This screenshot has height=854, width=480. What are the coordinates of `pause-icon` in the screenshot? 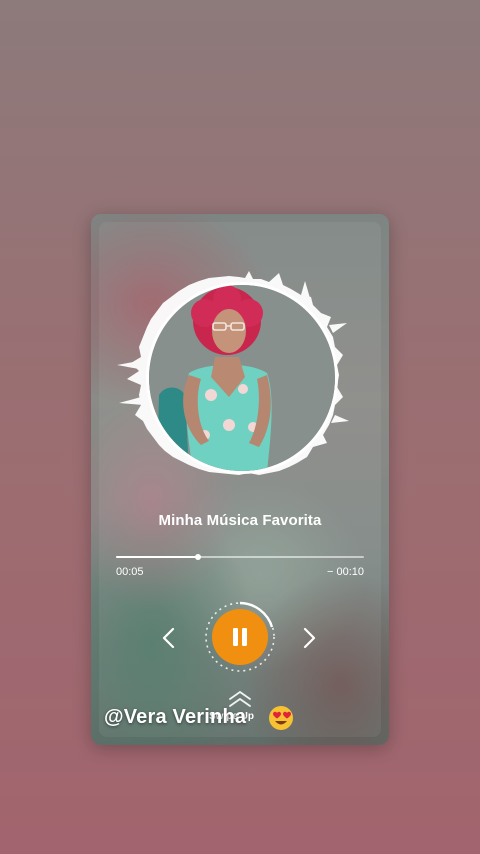 It's located at (240, 637).